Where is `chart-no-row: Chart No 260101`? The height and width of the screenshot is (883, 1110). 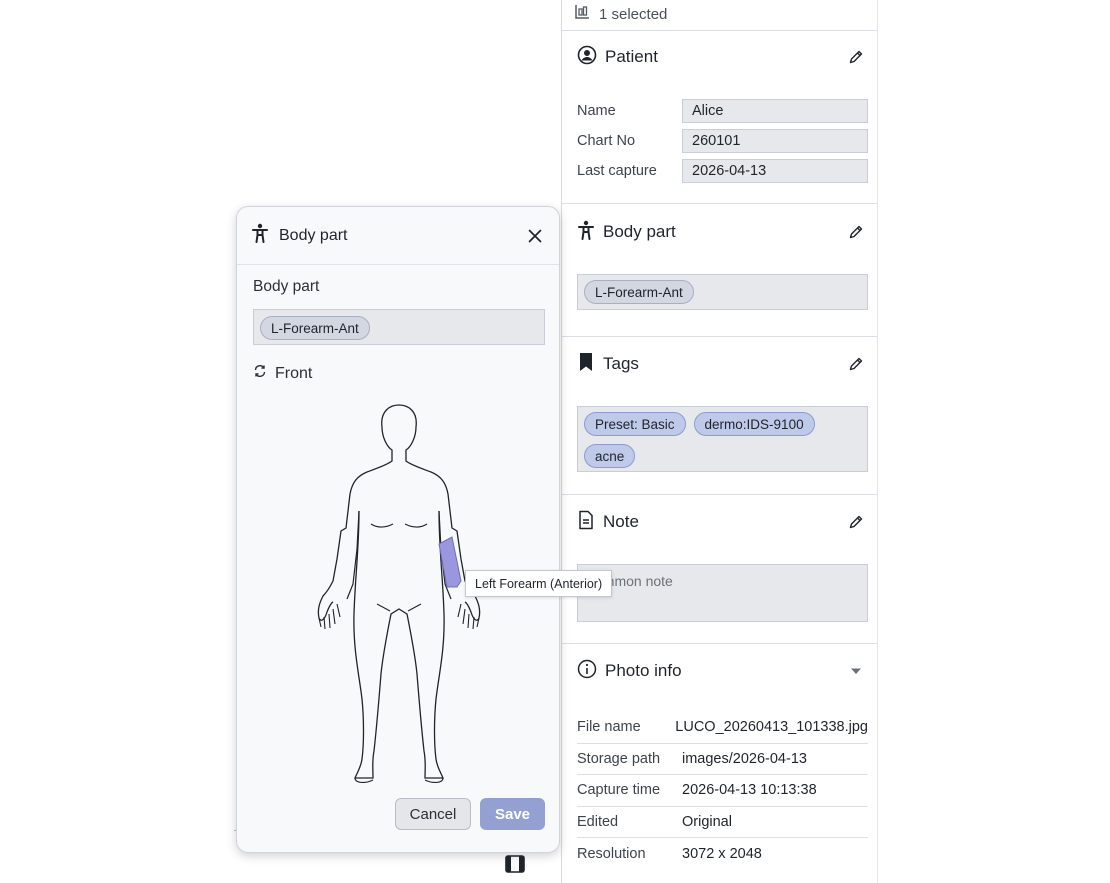
chart-no-row: Chart No 260101 is located at coordinates (722, 141).